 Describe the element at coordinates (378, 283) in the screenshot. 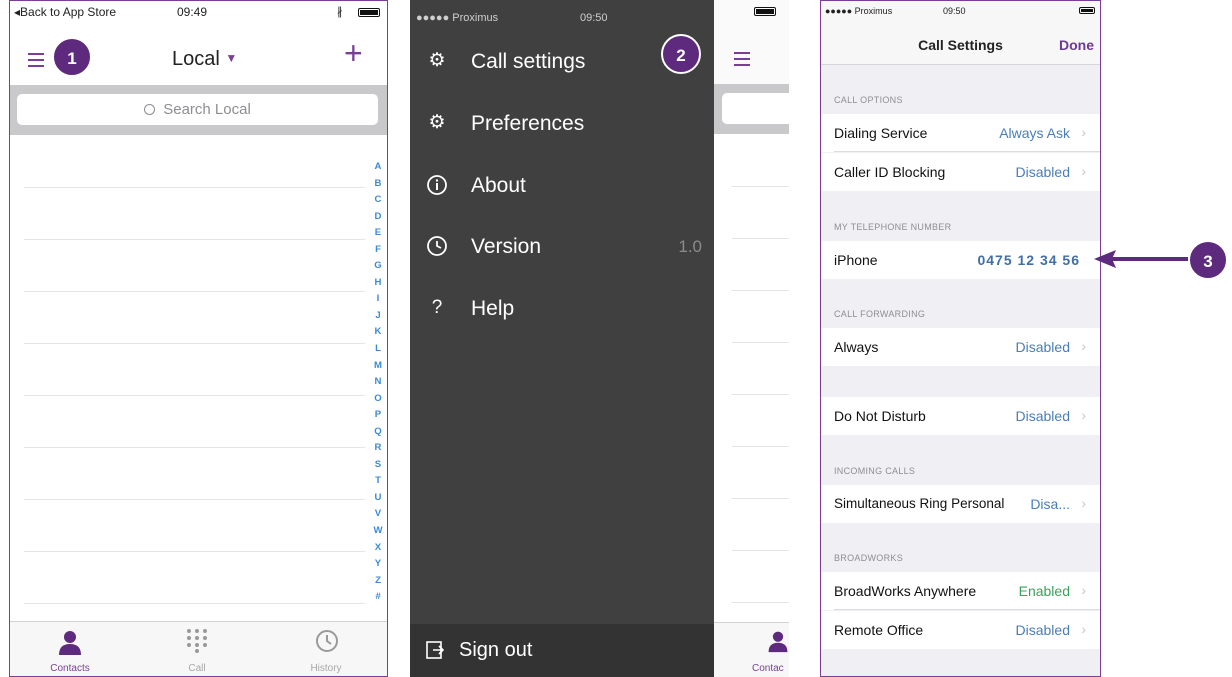

I see `index-letter: H` at that location.